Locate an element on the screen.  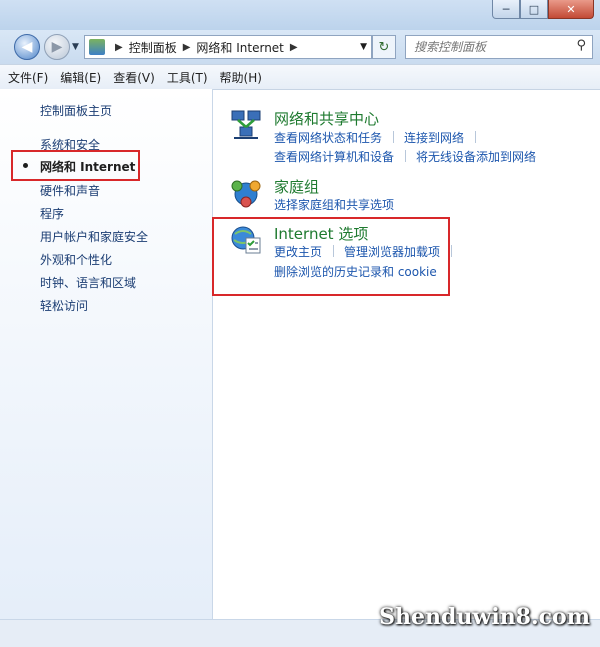
link-view-network-status: 查看网络状态和任务 is located at coordinates (328, 137).